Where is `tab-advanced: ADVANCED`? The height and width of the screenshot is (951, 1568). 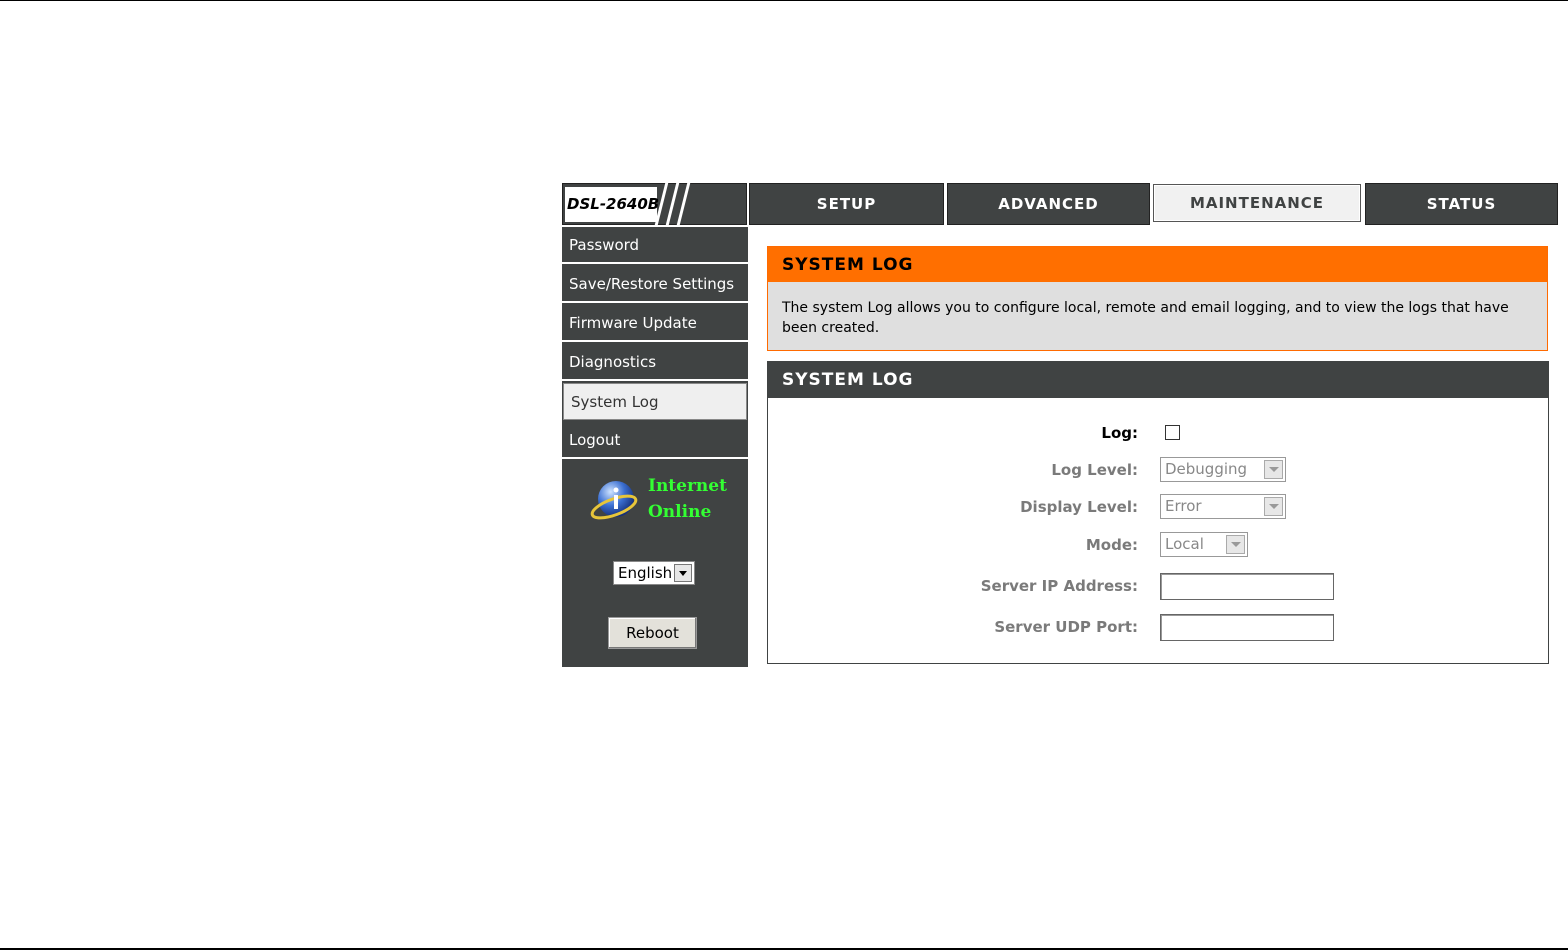
tab-advanced: ADVANCED is located at coordinates (1048, 204).